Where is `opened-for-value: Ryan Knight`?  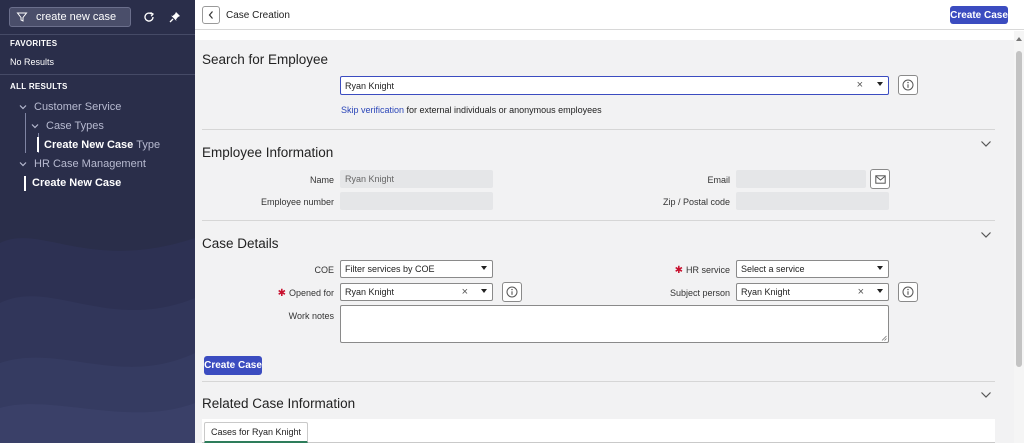 opened-for-value: Ryan Knight is located at coordinates (370, 292).